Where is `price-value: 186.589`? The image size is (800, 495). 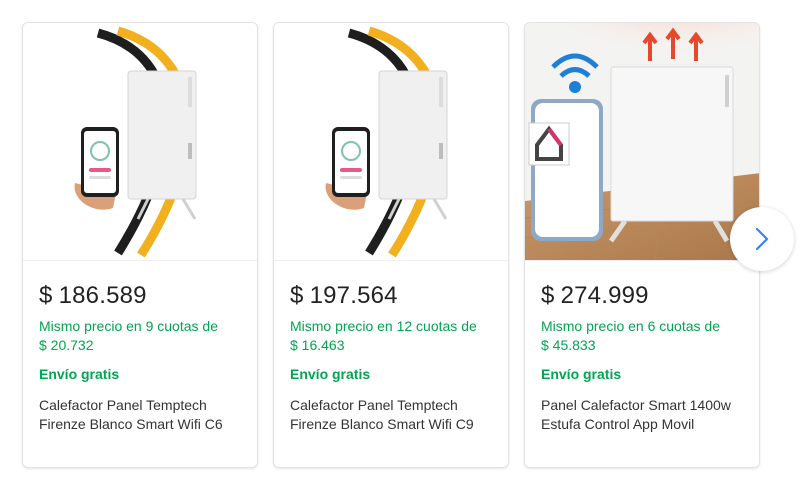
price-value: 186.589 is located at coordinates (102, 295).